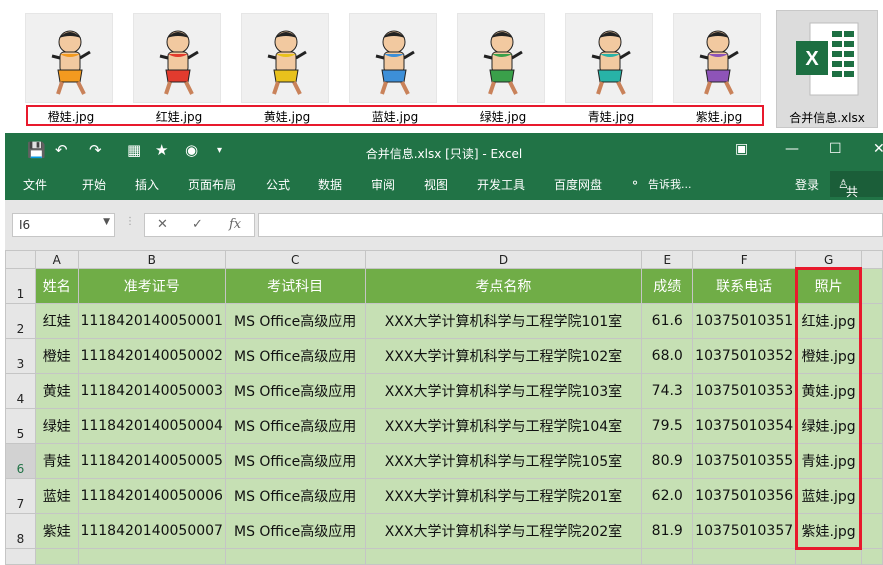 This screenshot has height=565, width=883. What do you see at coordinates (829, 391) in the screenshot?
I see `data-cell: 黄娃.jpg` at bounding box center [829, 391].